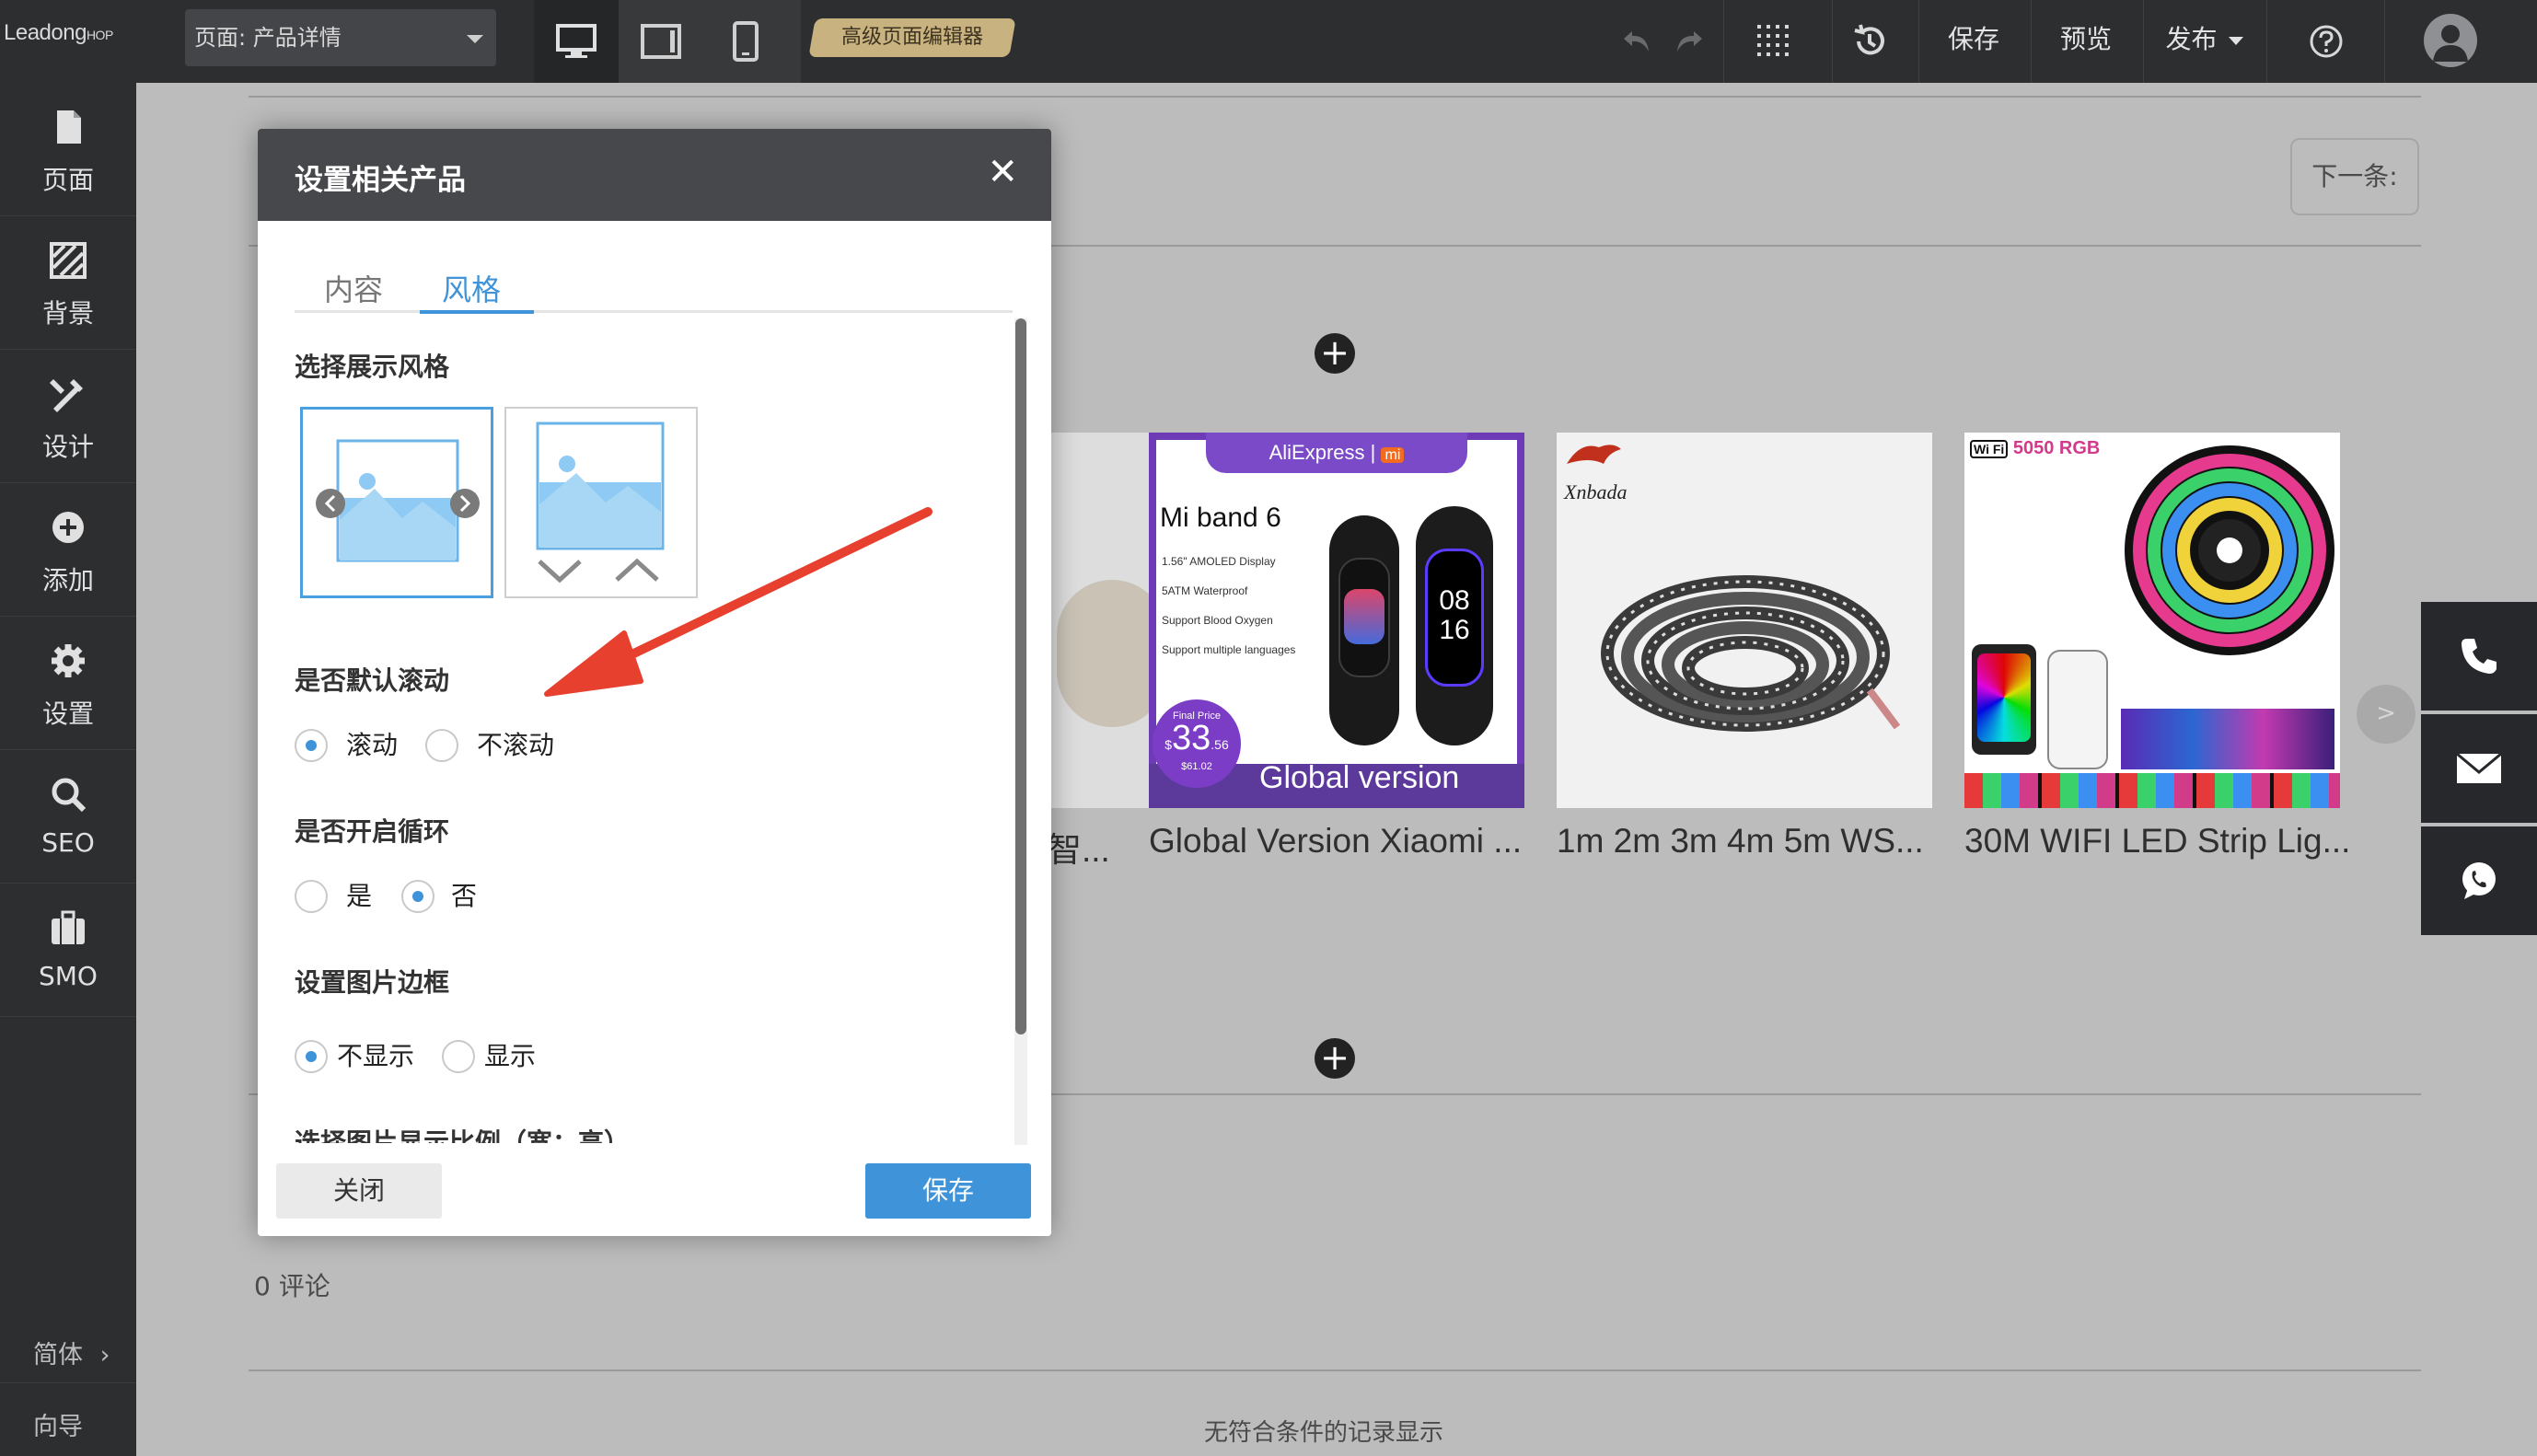  I want to click on history-icon, so click(1869, 39).